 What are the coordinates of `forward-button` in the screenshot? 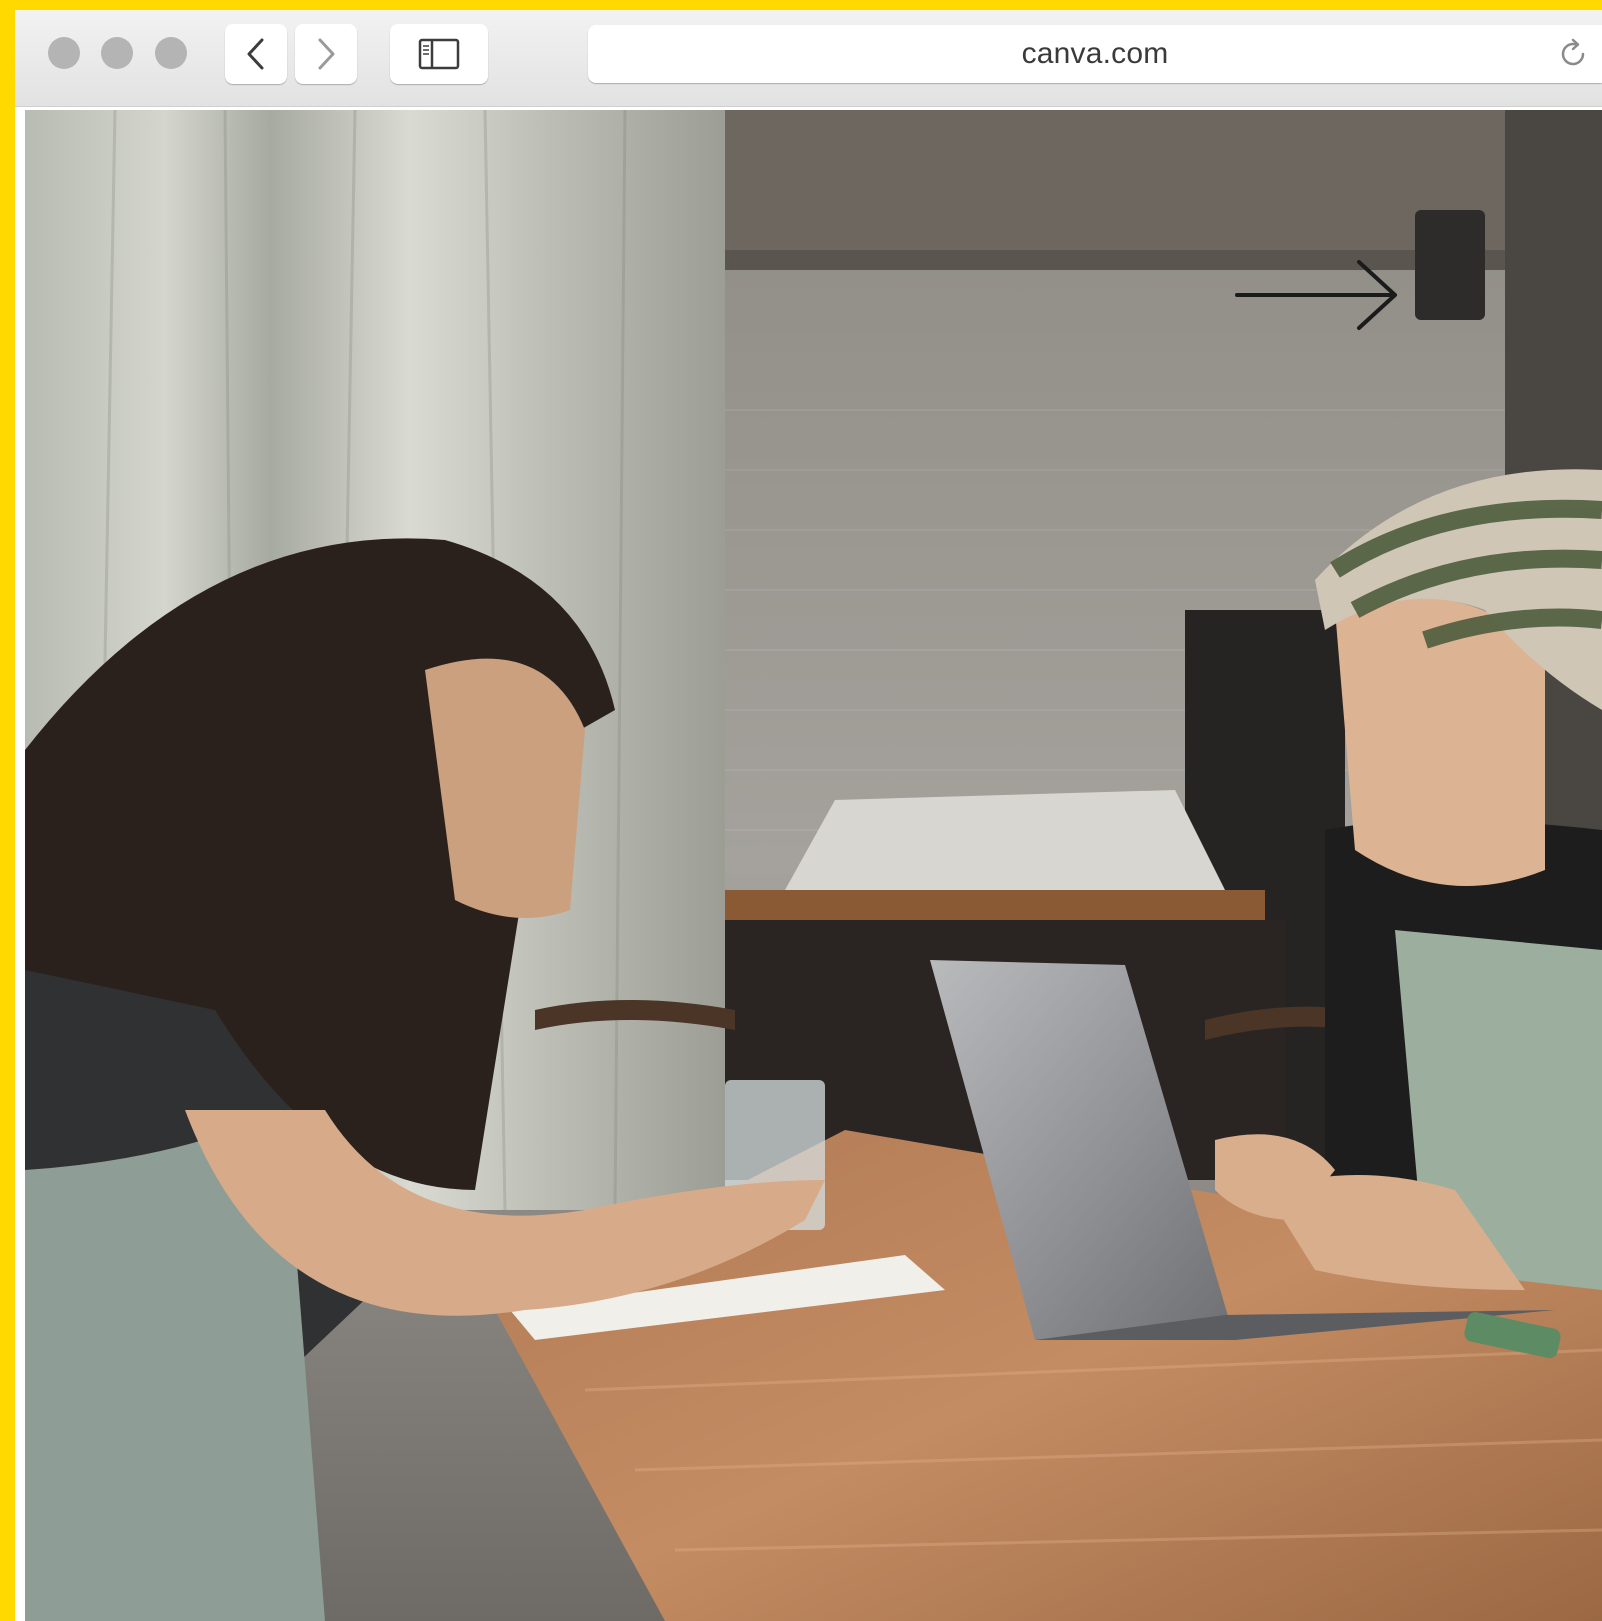 It's located at (326, 54).